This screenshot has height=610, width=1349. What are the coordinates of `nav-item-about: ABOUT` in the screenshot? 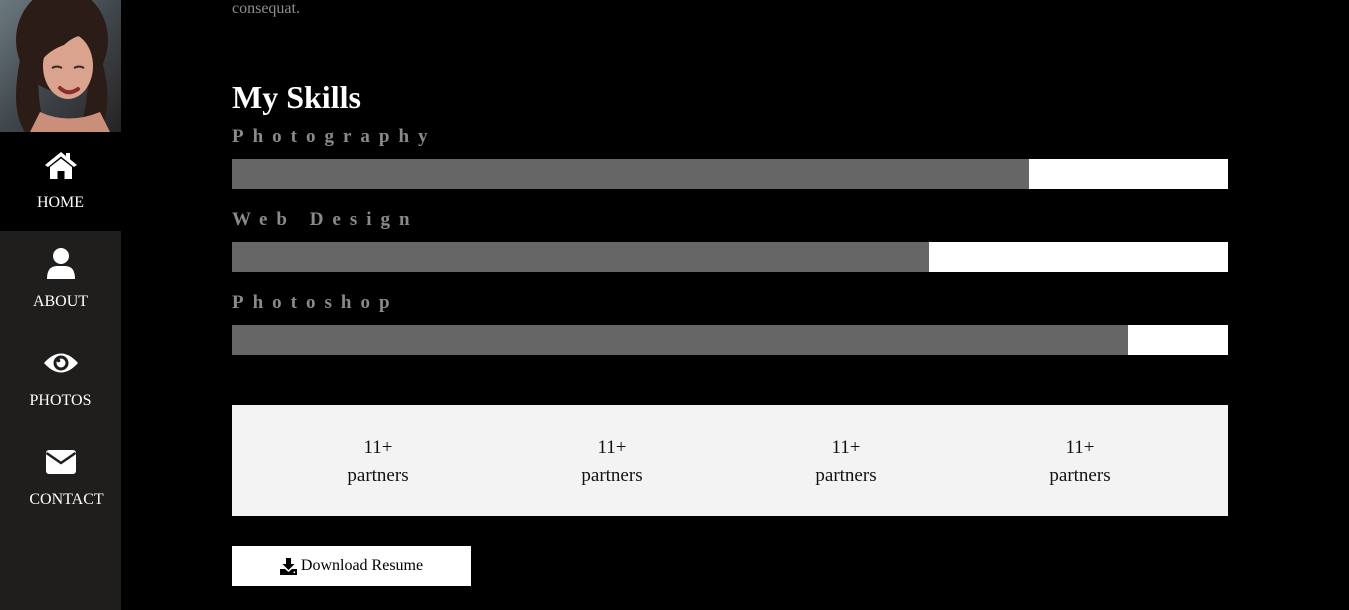 It's located at (60, 280).